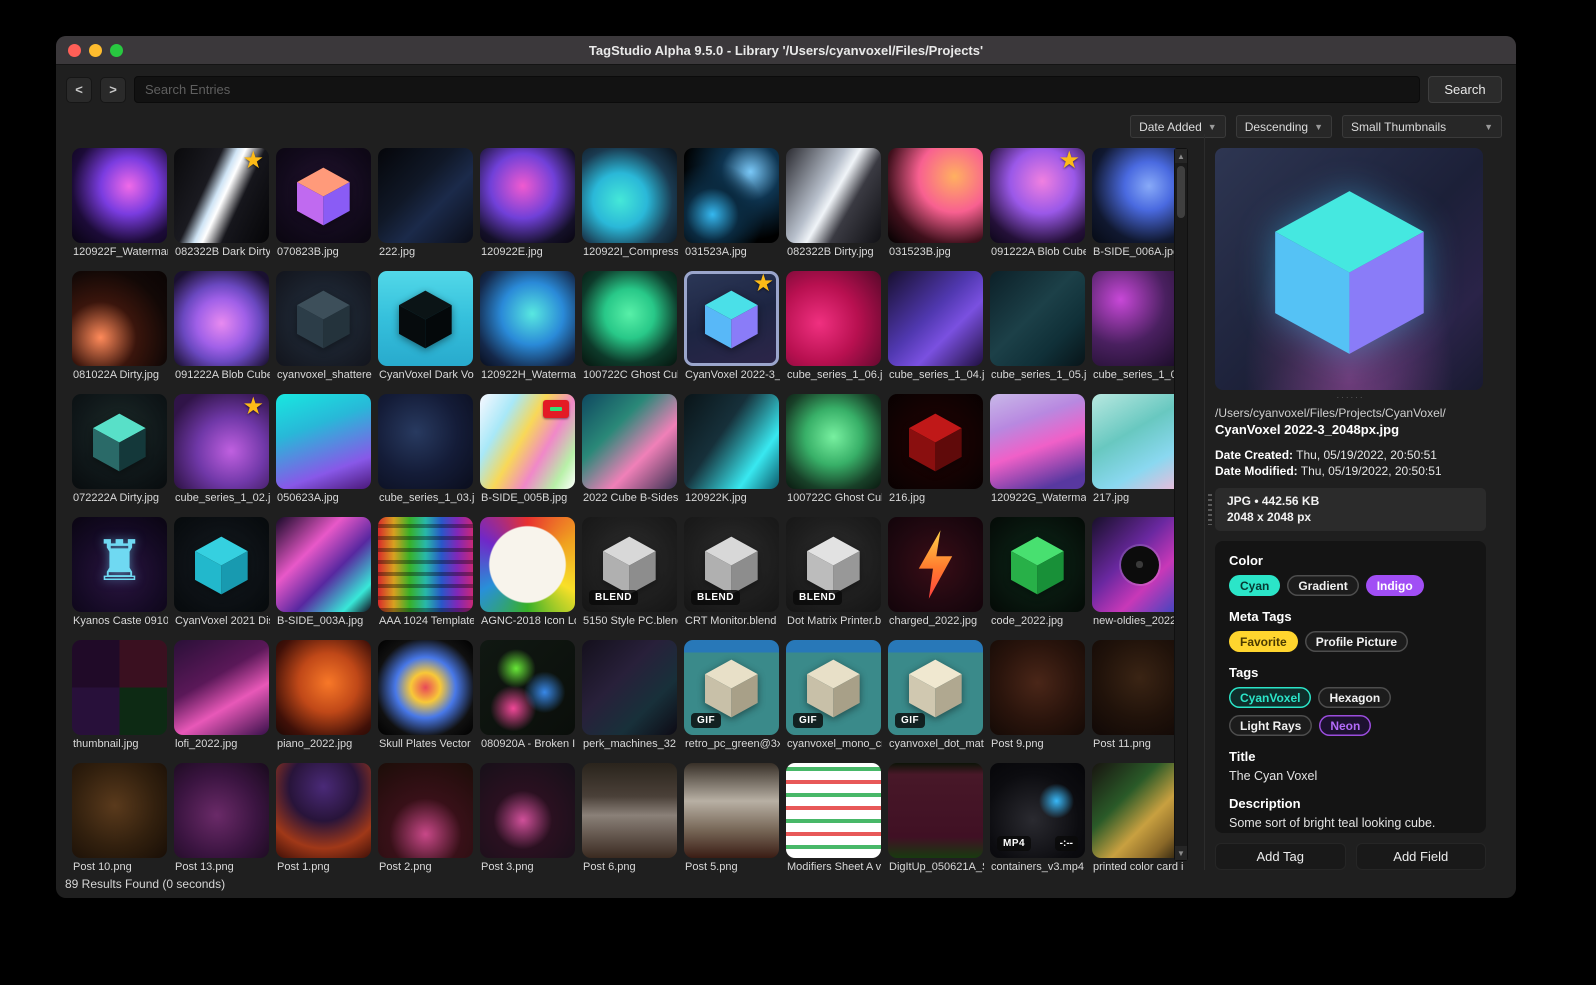  What do you see at coordinates (323, 575) in the screenshot?
I see `grid-item: B-SIDE_003A.jpg` at bounding box center [323, 575].